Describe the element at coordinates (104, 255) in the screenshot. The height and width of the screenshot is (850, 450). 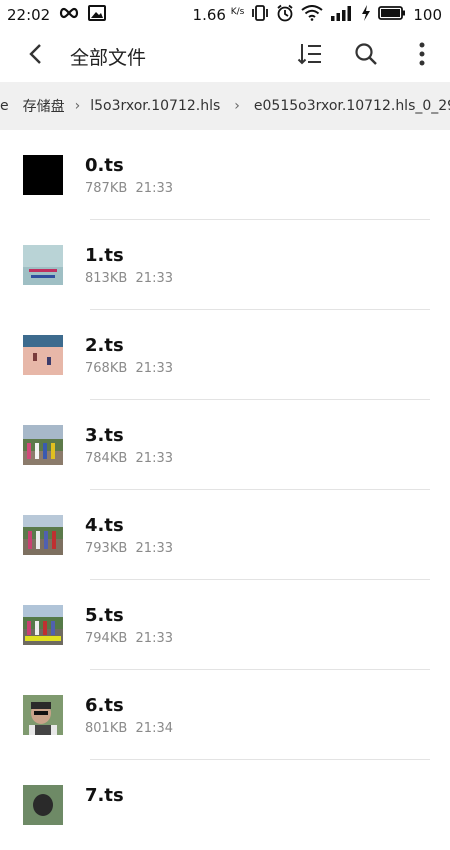
I see `file-name: 1.ts` at that location.